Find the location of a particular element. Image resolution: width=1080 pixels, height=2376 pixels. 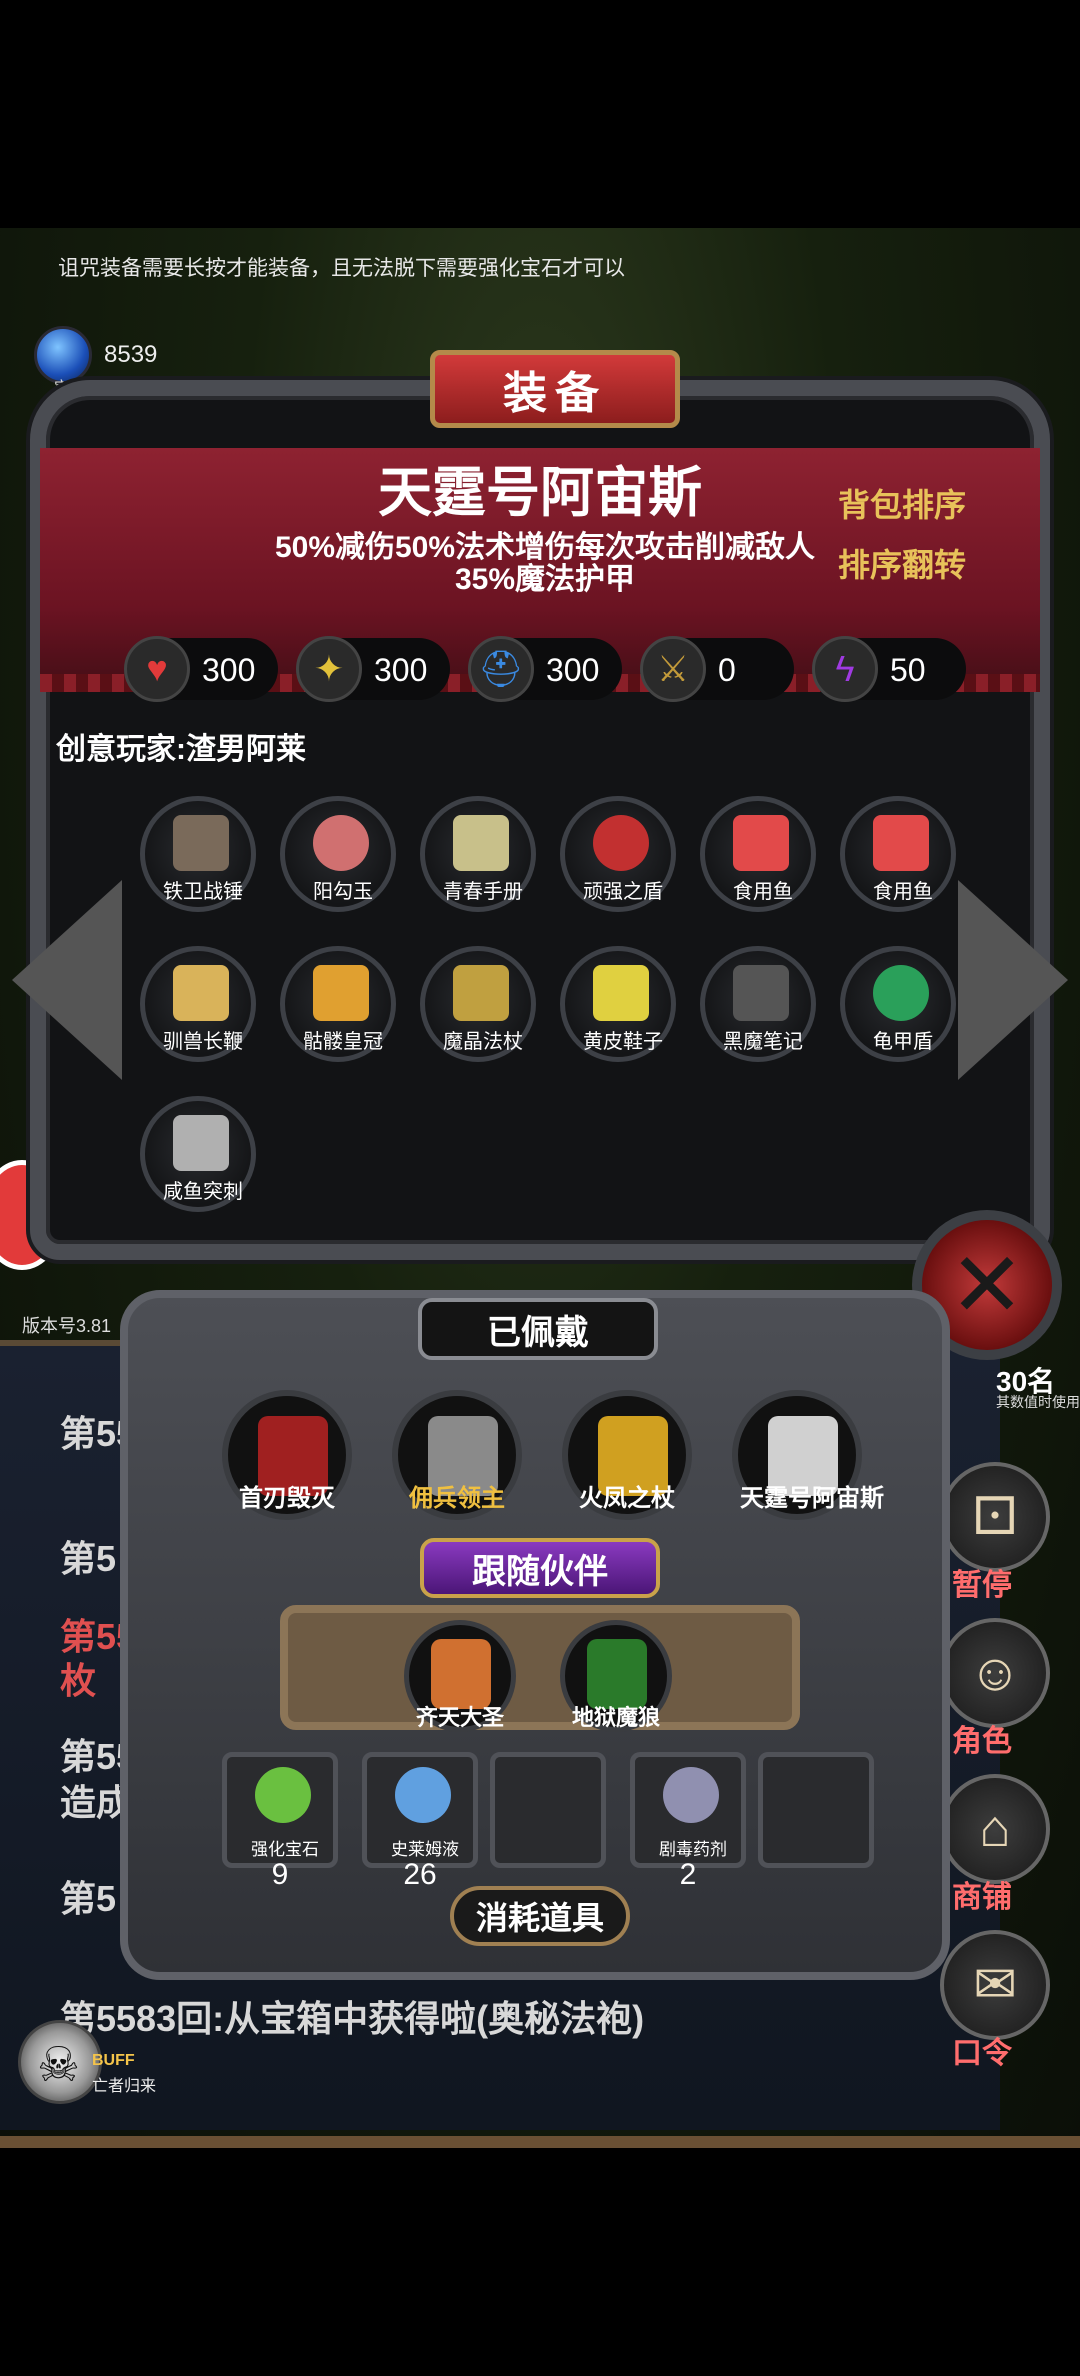

gem-count: 8539 is located at coordinates (131, 354).